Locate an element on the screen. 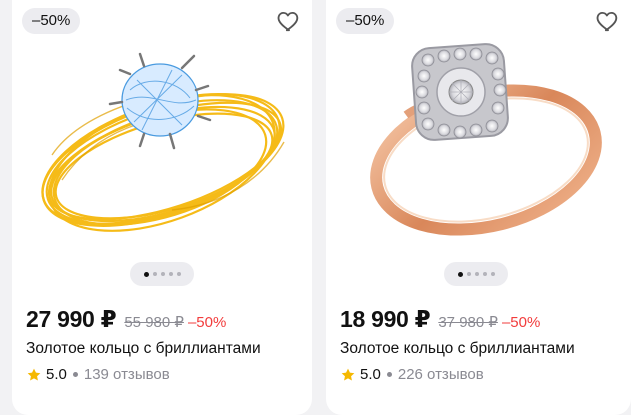 The image size is (631, 415). reviews-count: 226 отзывов is located at coordinates (441, 374).